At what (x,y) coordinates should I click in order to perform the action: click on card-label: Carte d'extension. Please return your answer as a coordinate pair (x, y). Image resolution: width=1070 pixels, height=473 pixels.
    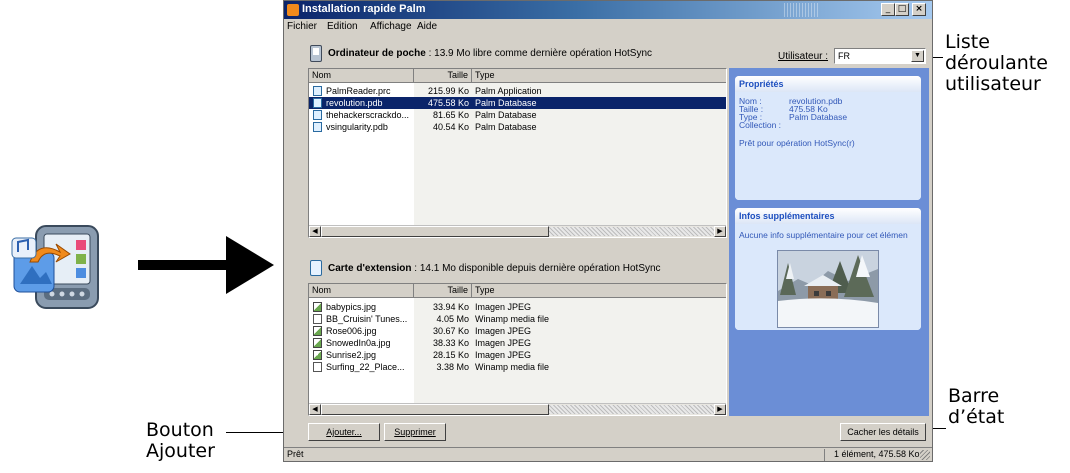
    Looking at the image, I should click on (370, 268).